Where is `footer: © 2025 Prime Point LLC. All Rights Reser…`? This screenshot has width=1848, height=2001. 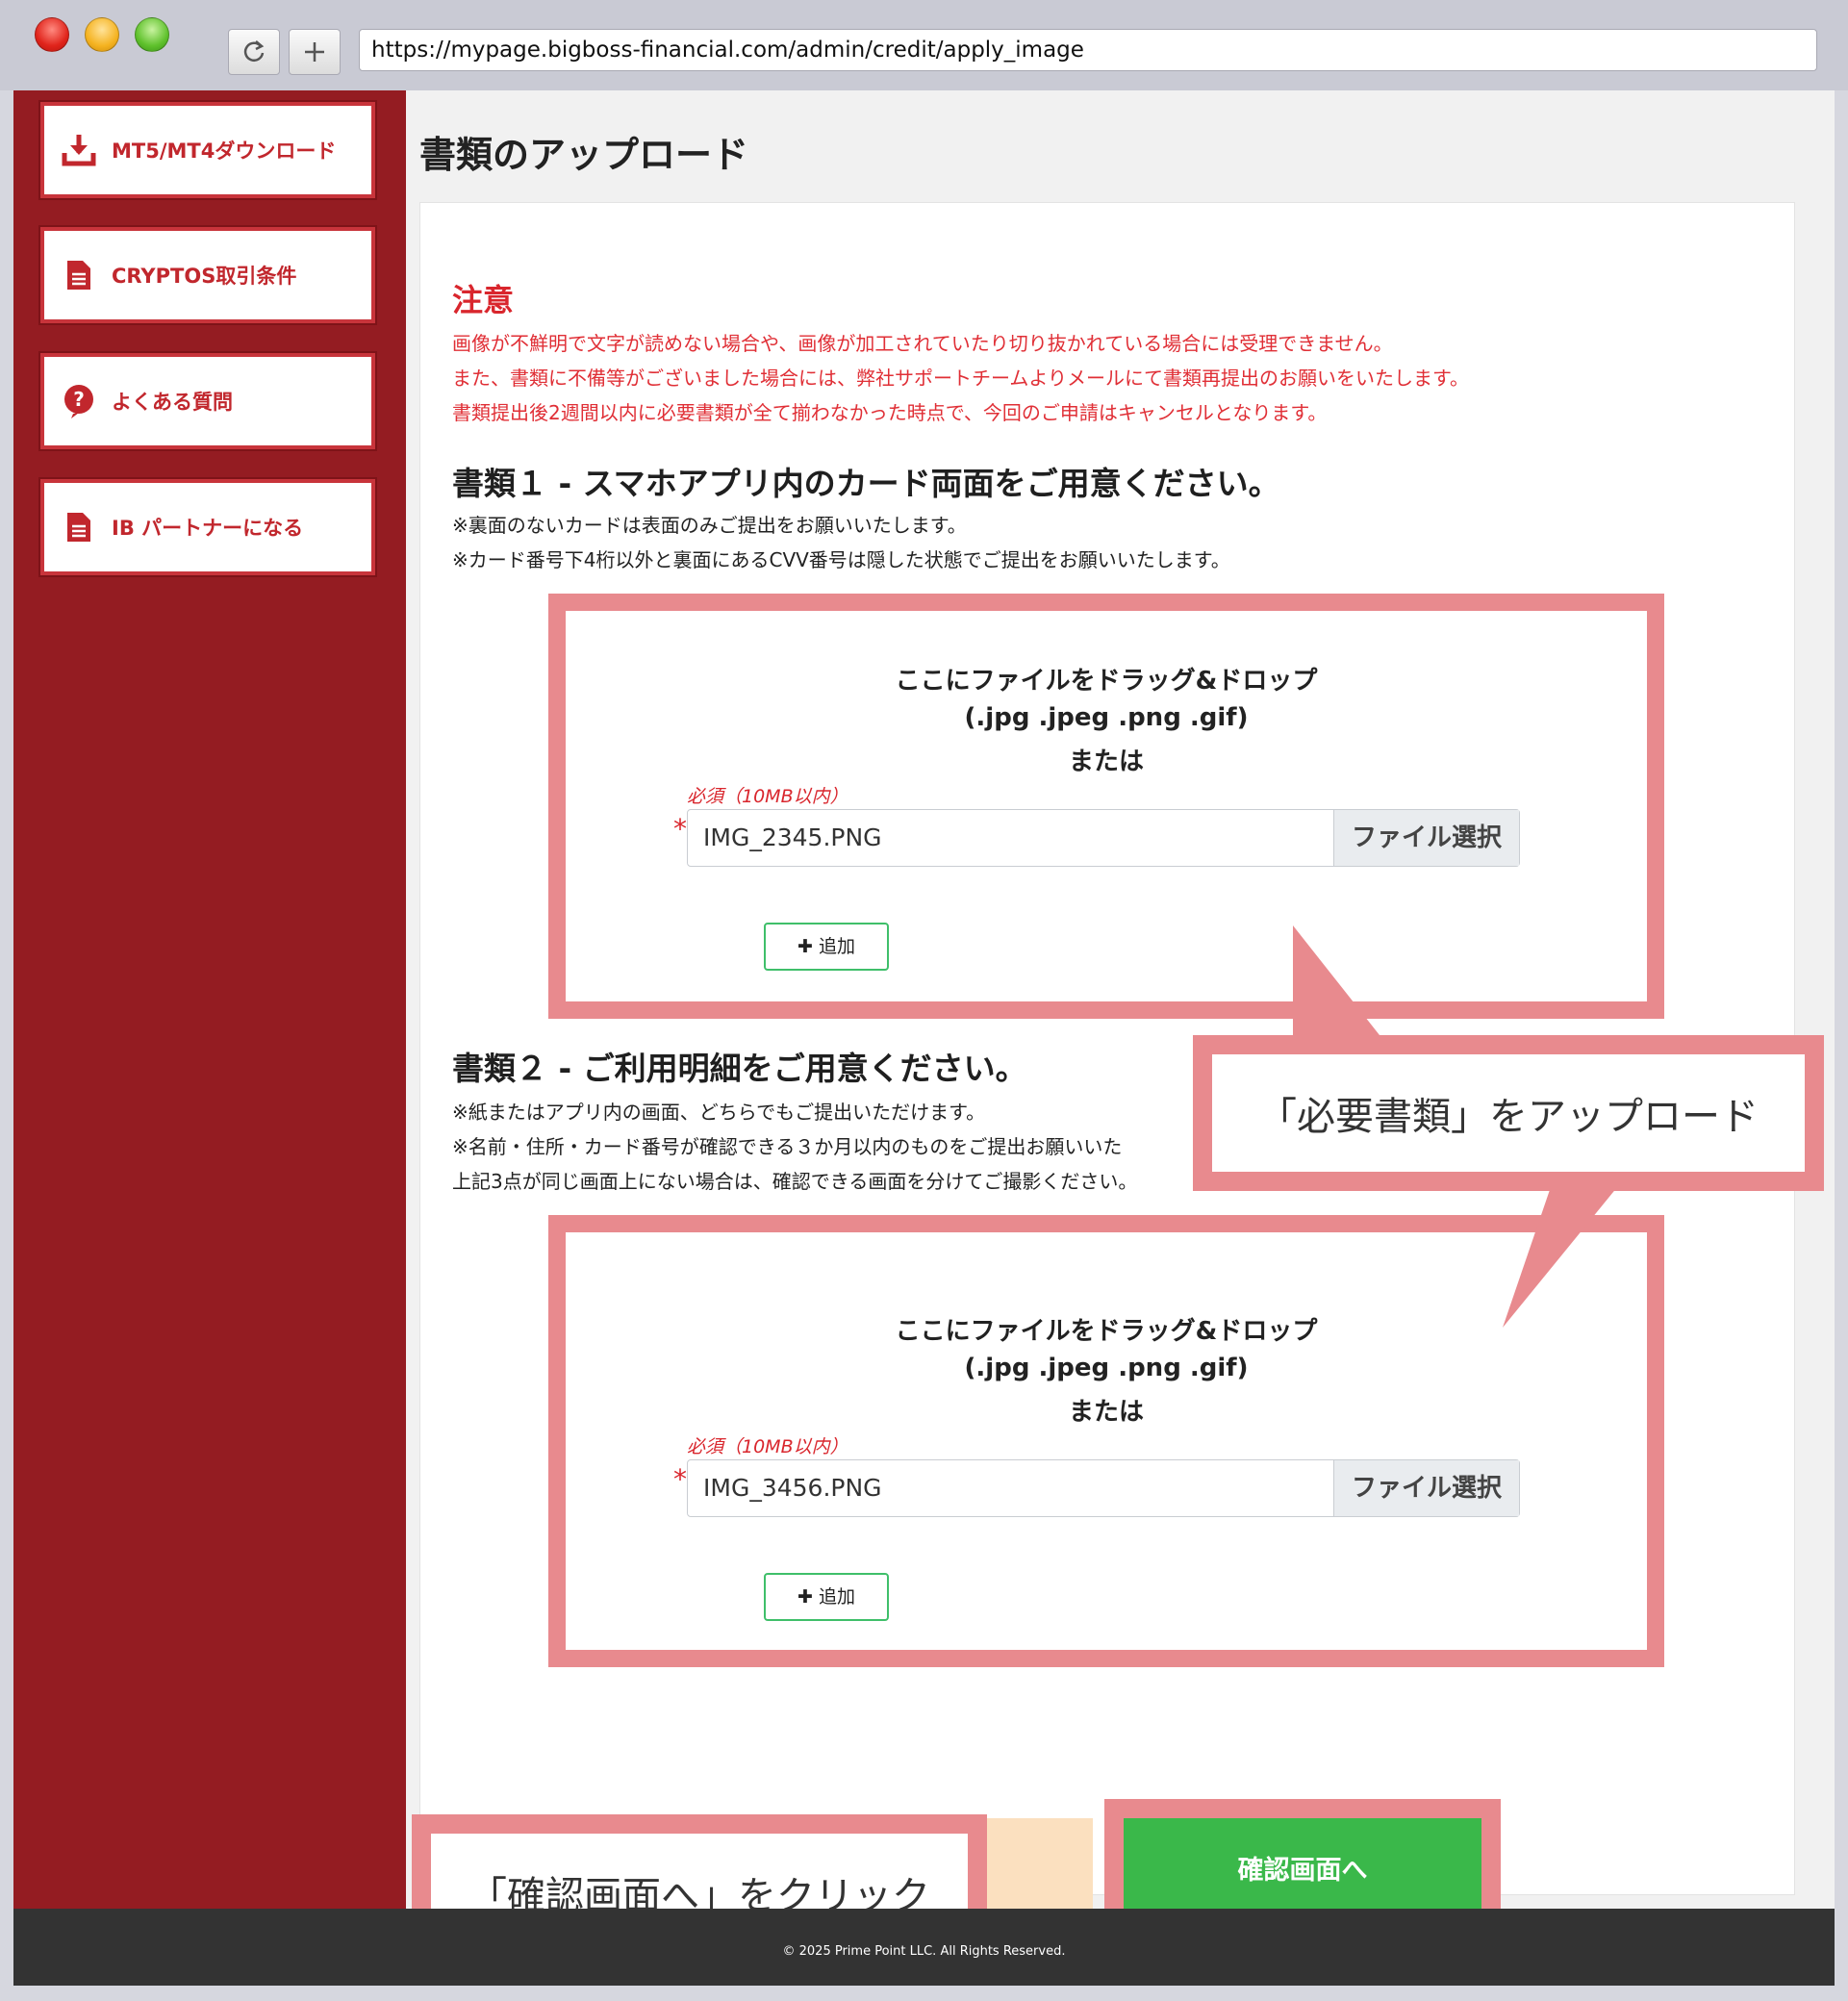
footer: © 2025 Prime Point LLC. All Rights Reser… is located at coordinates (924, 1948).